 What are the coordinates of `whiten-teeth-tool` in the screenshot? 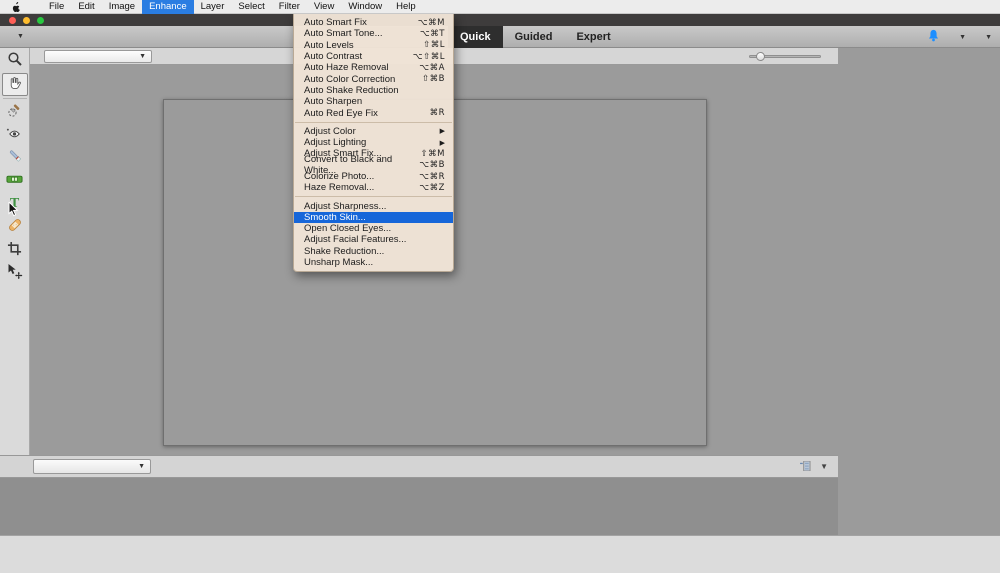 It's located at (15, 158).